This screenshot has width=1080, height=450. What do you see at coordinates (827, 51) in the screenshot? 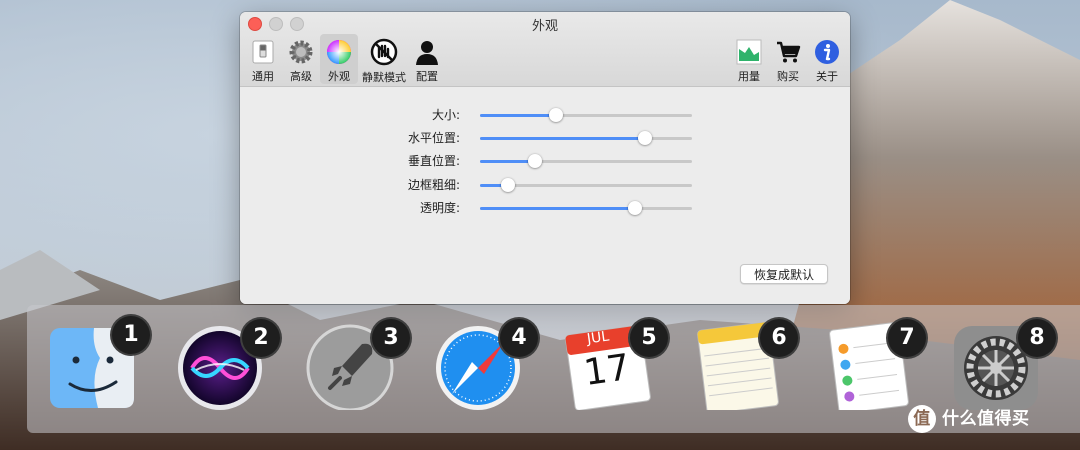
I see `info-icon` at bounding box center [827, 51].